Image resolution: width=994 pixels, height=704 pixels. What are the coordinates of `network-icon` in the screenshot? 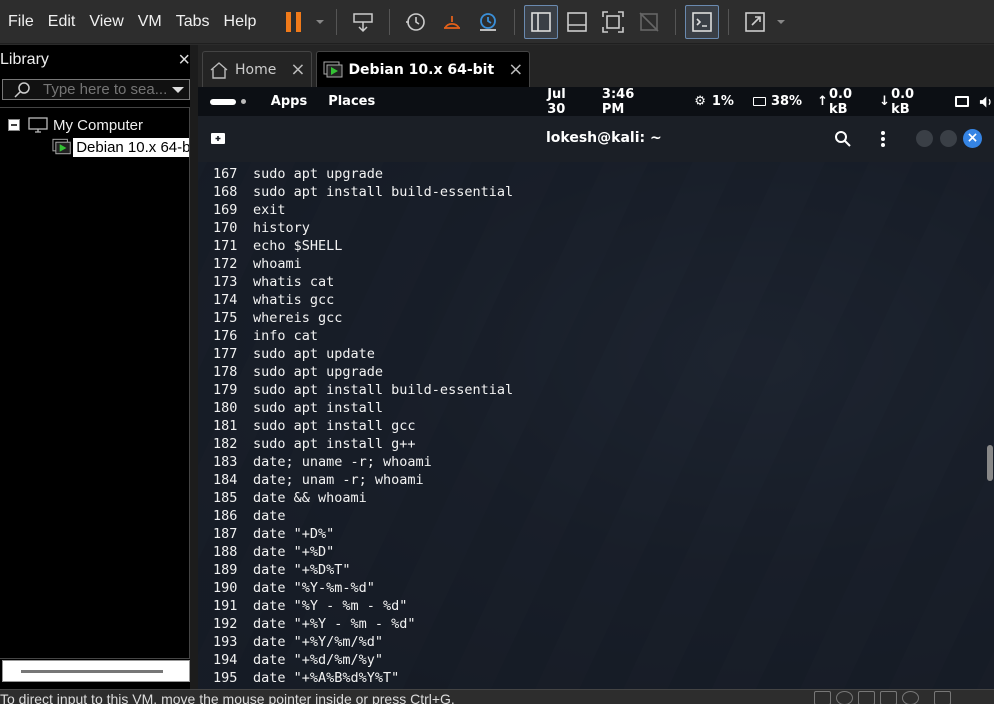 It's located at (866, 697).